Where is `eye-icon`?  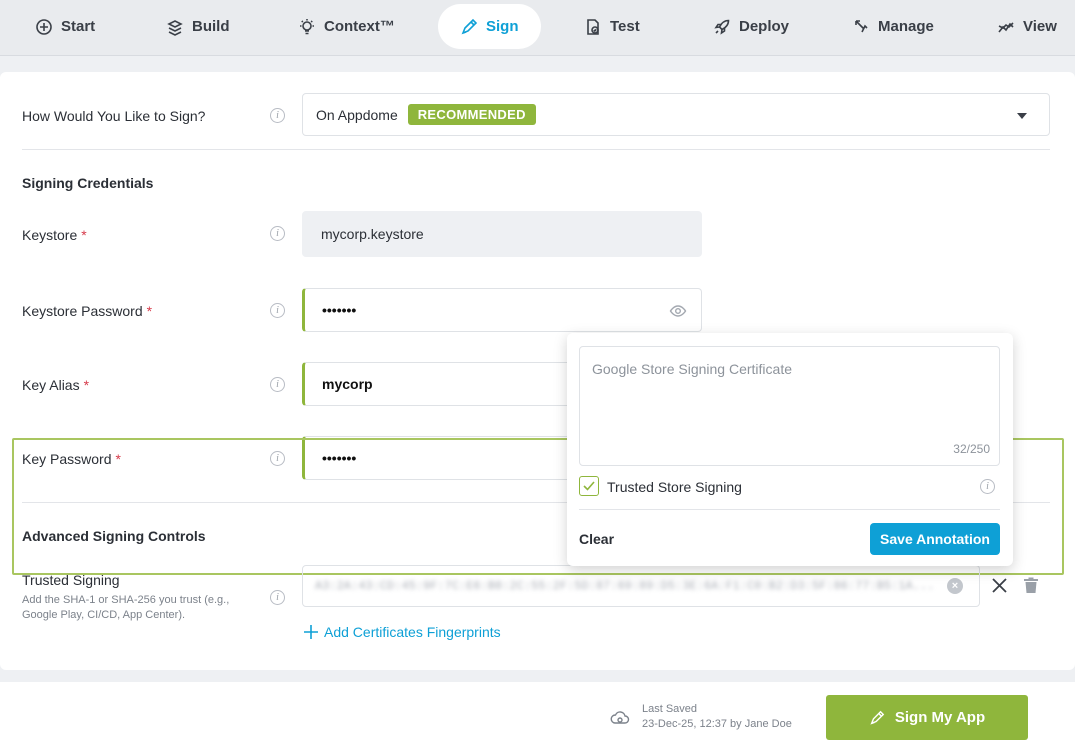 eye-icon is located at coordinates (678, 311).